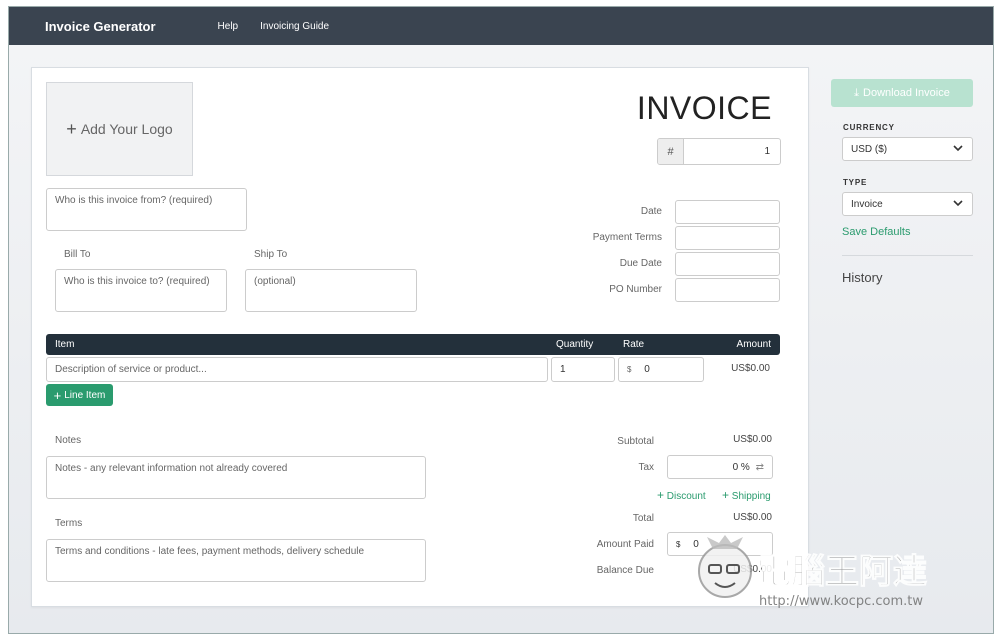 This screenshot has height=640, width=1000. Describe the element at coordinates (745, 467) in the screenshot. I see `tax-unit: %` at that location.